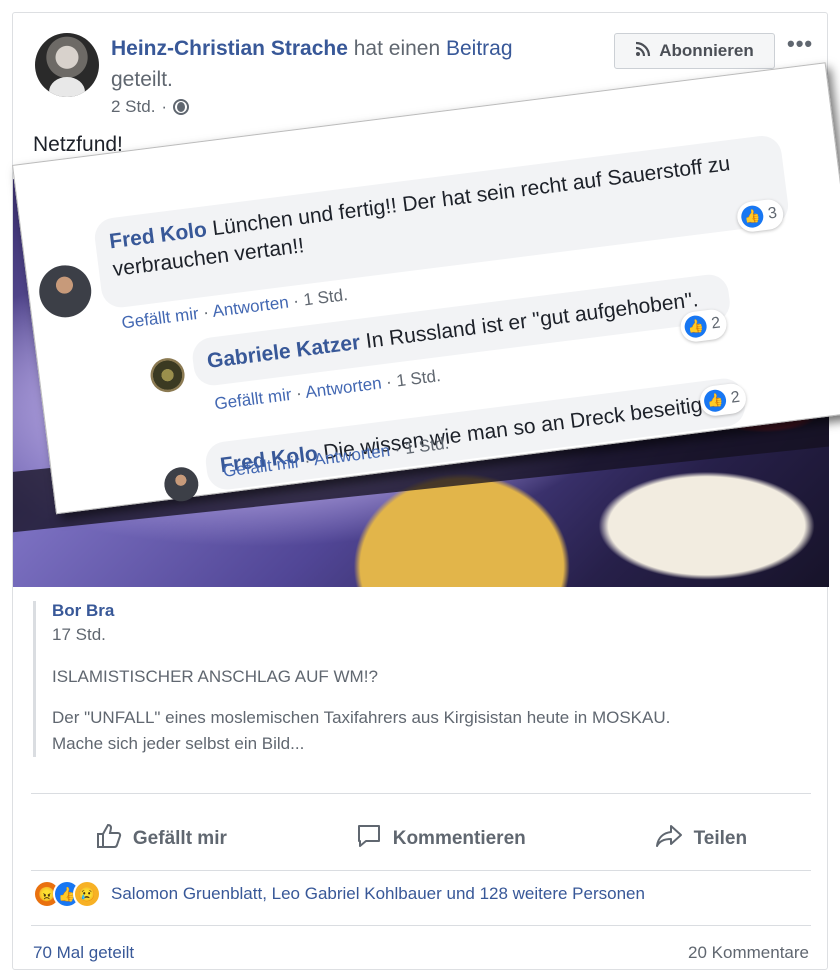  Describe the element at coordinates (442, 635) in the screenshot. I see `shared-timestamp: 17 Std.` at that location.